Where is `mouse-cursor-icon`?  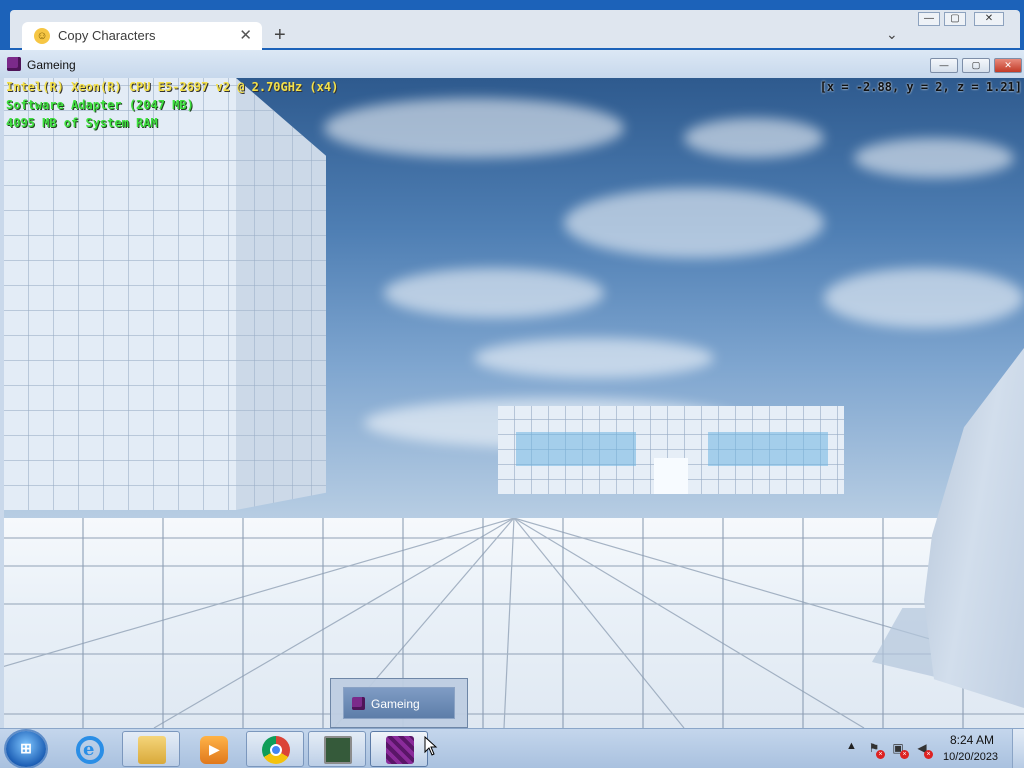 mouse-cursor-icon is located at coordinates (431, 746).